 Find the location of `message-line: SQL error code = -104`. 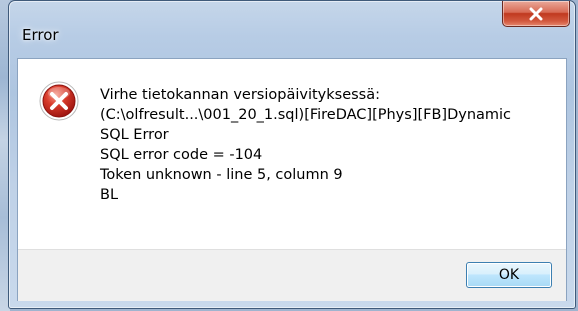

message-line: SQL error code = -104 is located at coordinates (181, 155).